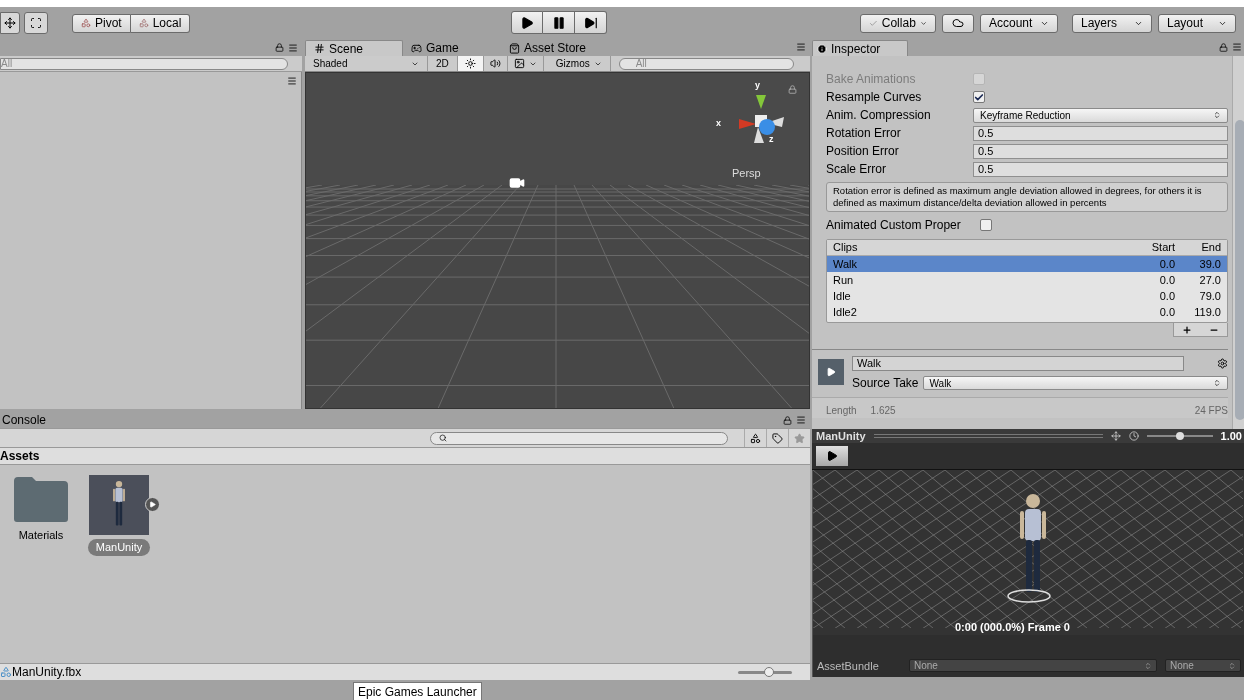 This screenshot has width=1244, height=700. Describe the element at coordinates (771, 139) in the screenshot. I see `axis-label: z` at that location.